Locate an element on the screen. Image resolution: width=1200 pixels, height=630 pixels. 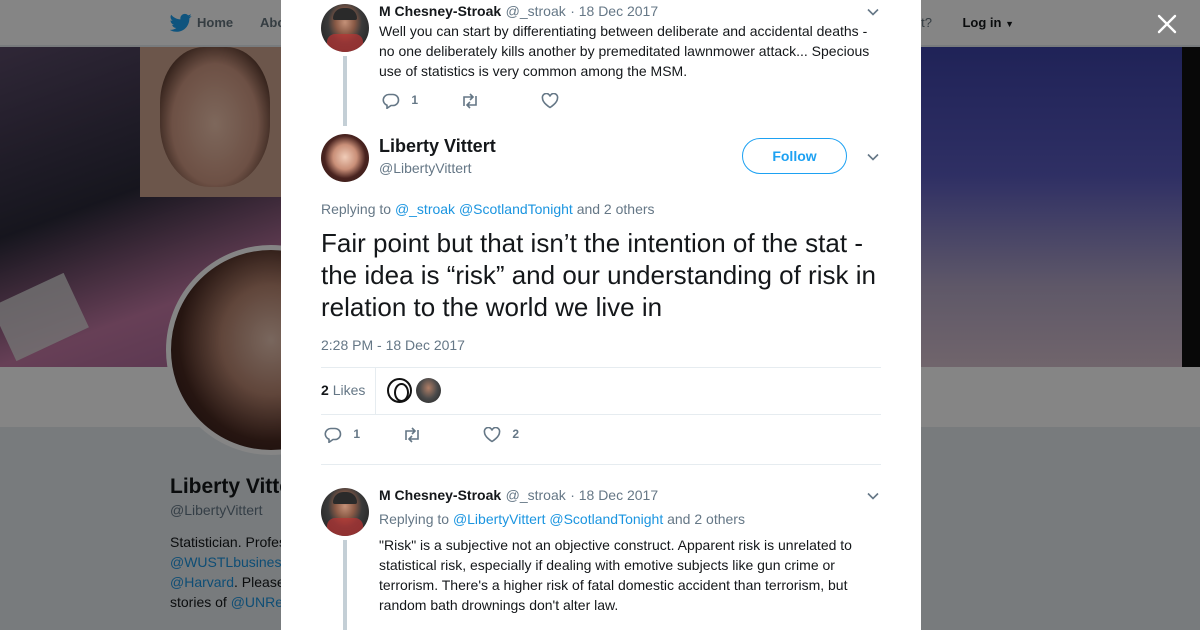
mention-link: @LibertyVittert is located at coordinates (499, 519).